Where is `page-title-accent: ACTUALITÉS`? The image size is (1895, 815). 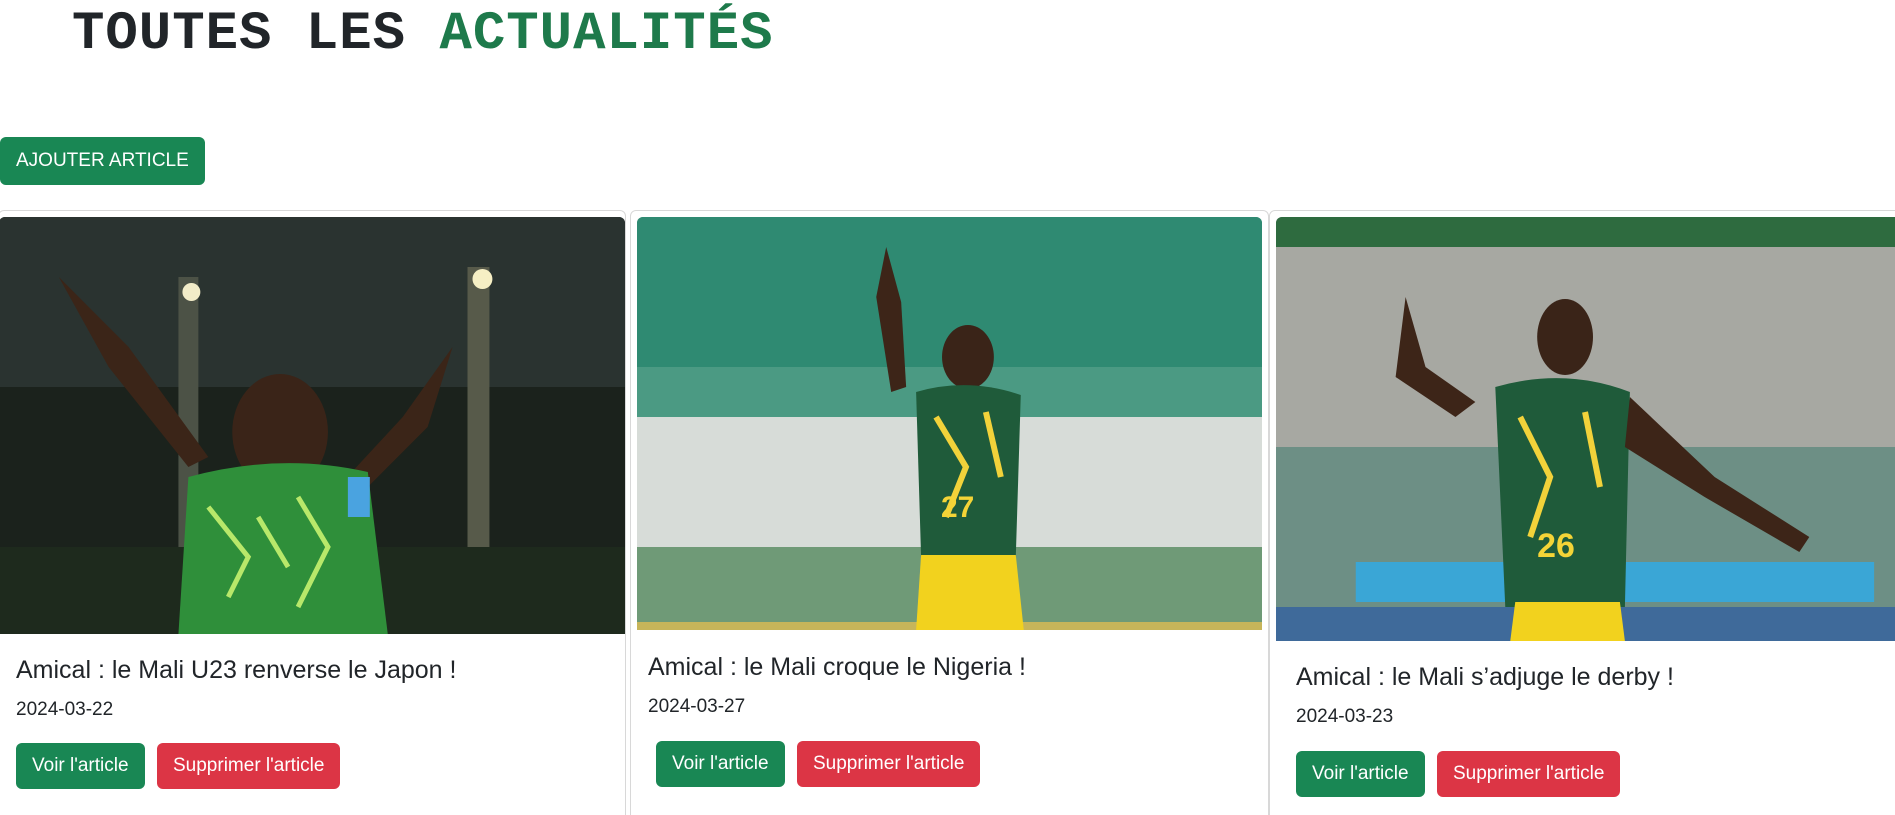
page-title-accent: ACTUALITÉS is located at coordinates (606, 34).